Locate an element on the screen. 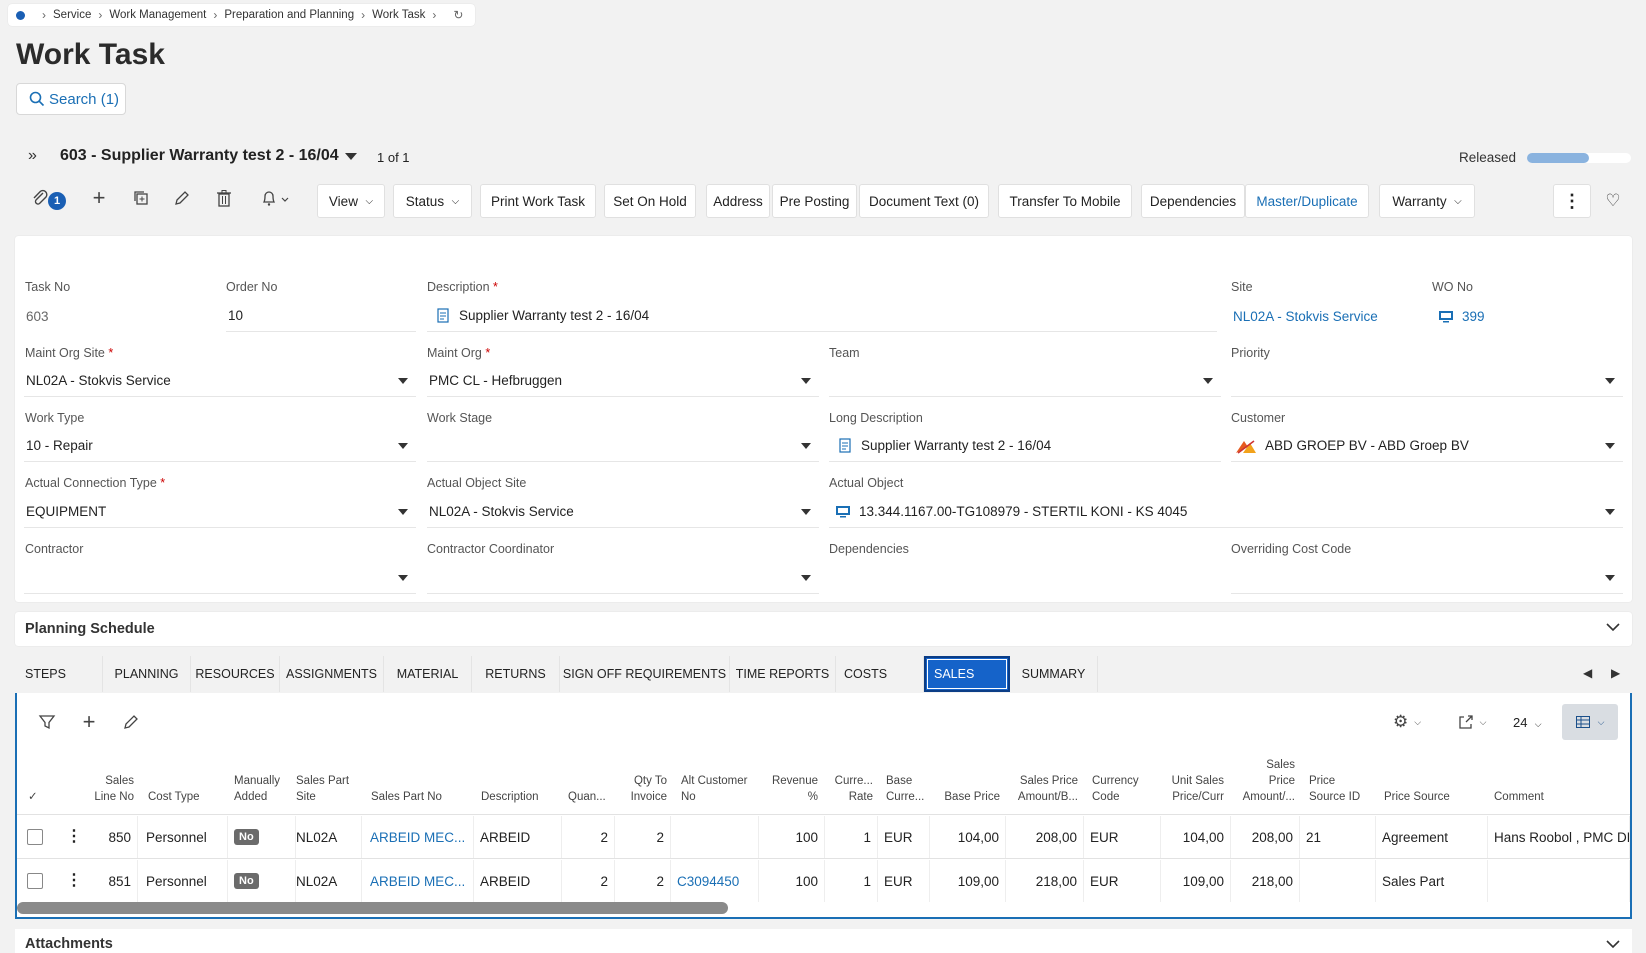 The height and width of the screenshot is (953, 1646). cell-alt-customer-no: C3094450 is located at coordinates (715, 881).